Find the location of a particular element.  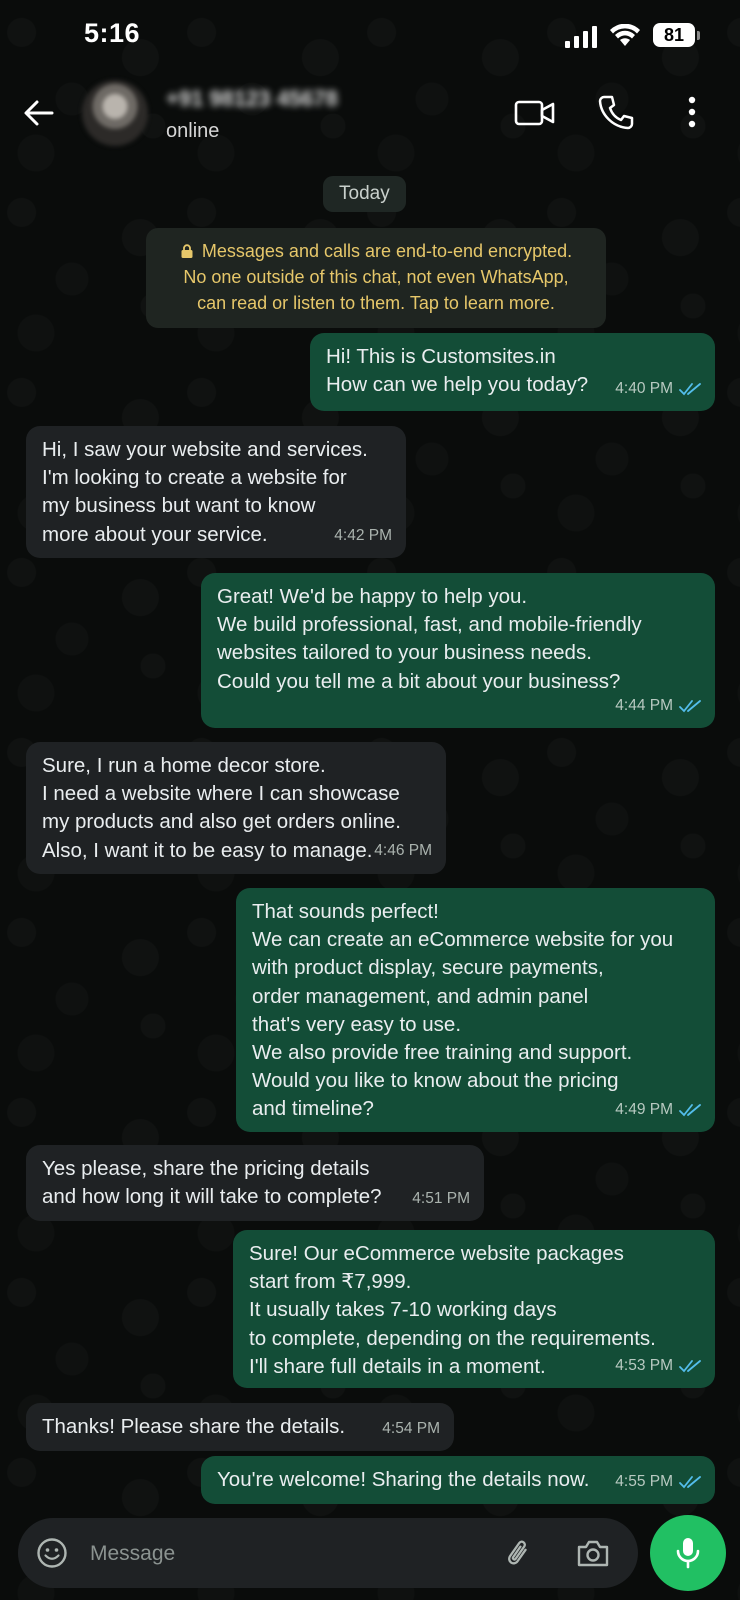

lock-icon is located at coordinates (187, 251).